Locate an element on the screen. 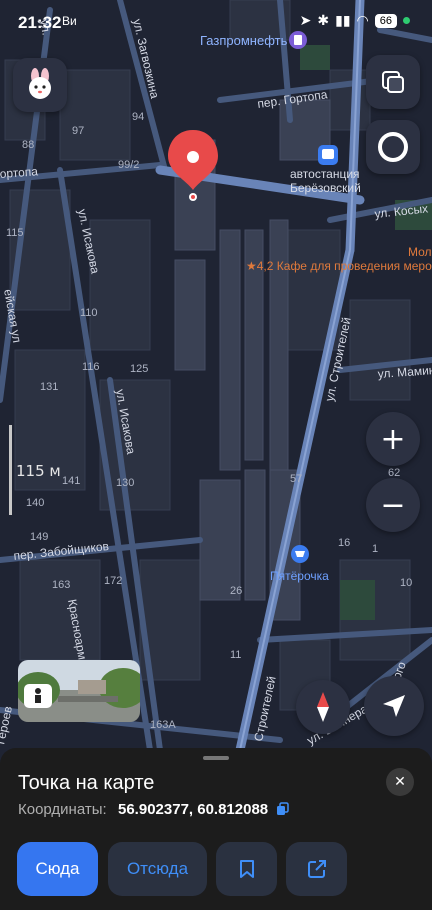  house-number: 97 is located at coordinates (78, 131).